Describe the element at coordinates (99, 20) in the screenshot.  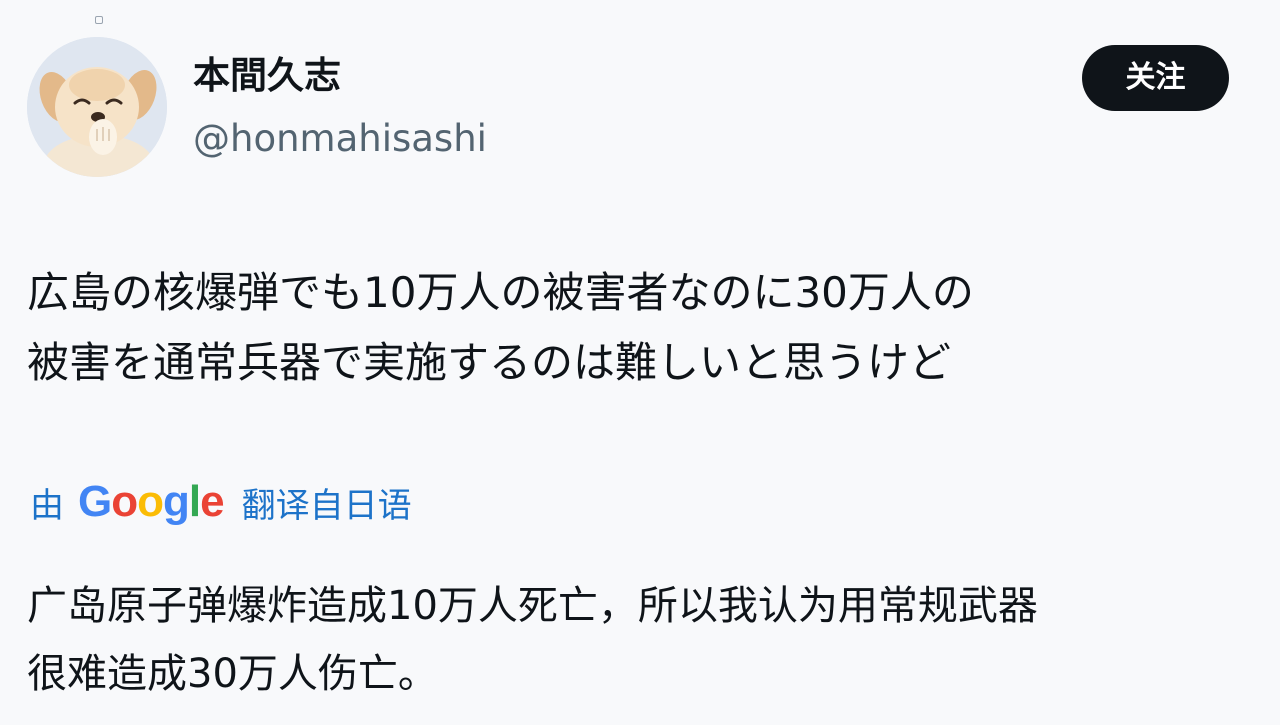
I see `status-indicator` at that location.